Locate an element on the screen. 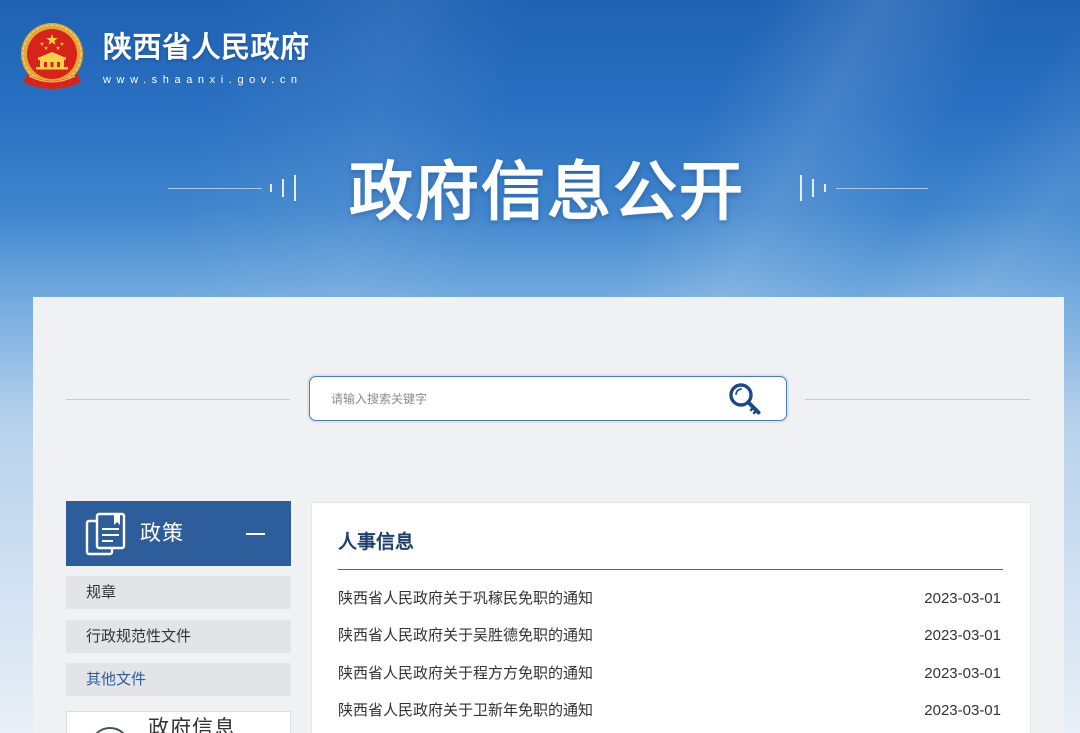 Image resolution: width=1080 pixels, height=733 pixels. site-url: www.shaanxi.gov.cn is located at coordinates (203, 80).